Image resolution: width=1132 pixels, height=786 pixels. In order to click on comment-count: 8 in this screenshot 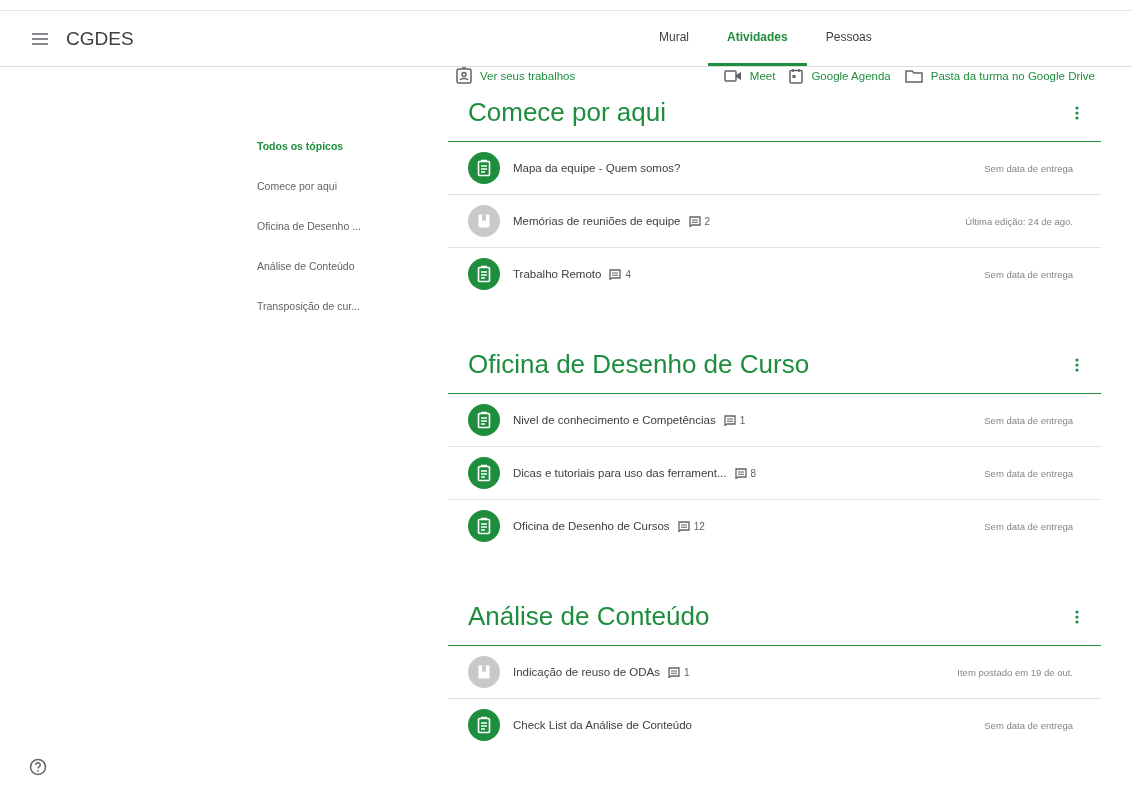, I will do `click(753, 473)`.